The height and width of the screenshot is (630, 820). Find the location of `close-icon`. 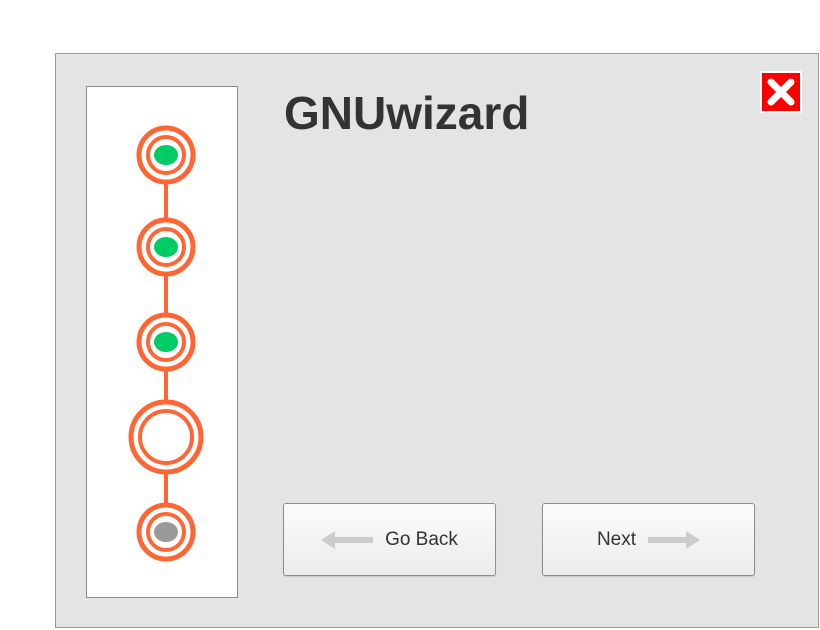

close-icon is located at coordinates (781, 92).